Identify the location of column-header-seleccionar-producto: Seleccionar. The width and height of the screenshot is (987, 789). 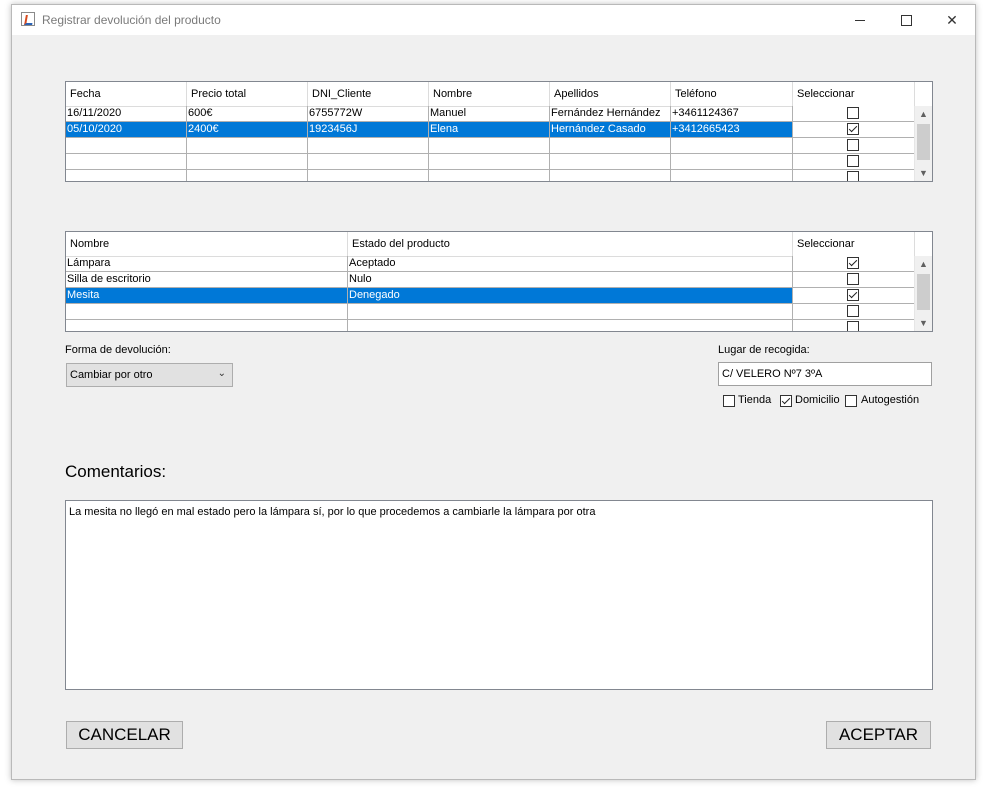
(854, 244).